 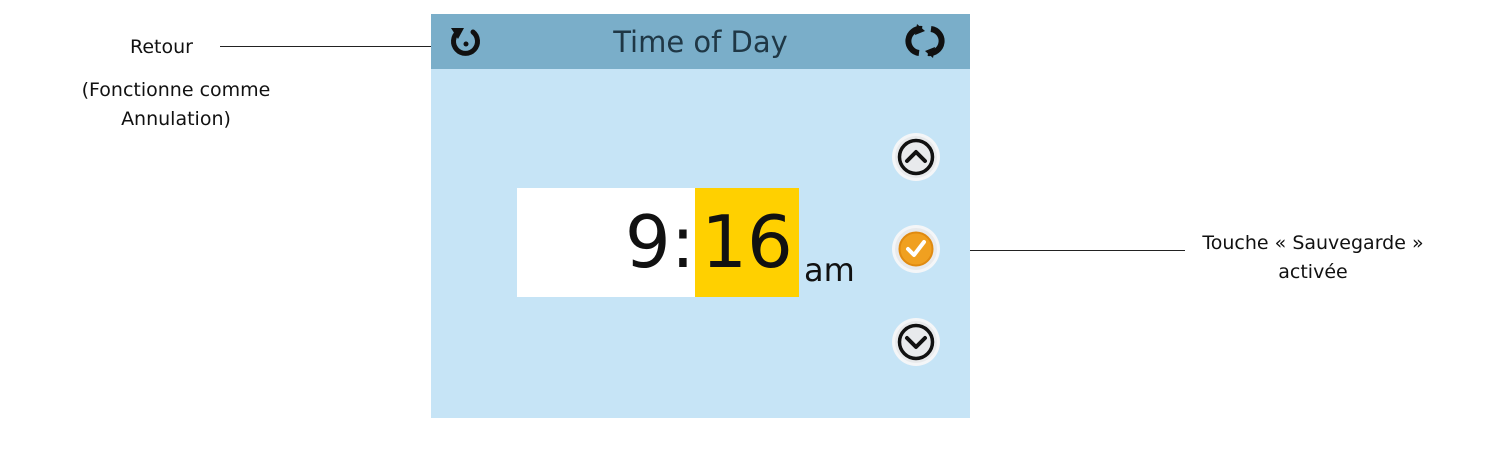 I want to click on save-annotation-note: Touche « Sauvegarde » activée, so click(x=1313, y=257).